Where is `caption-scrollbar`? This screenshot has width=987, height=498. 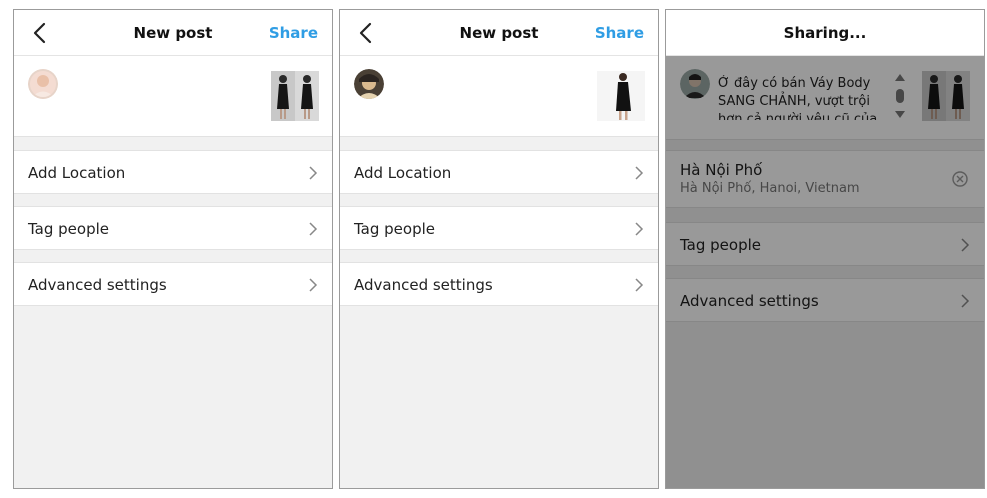 caption-scrollbar is located at coordinates (900, 96).